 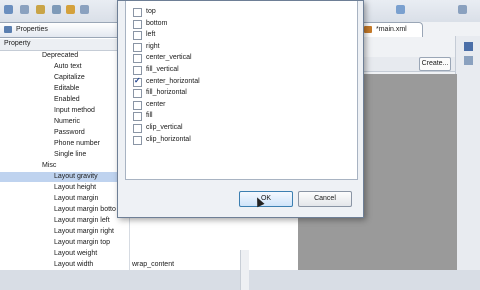 What do you see at coordinates (166, 93) in the screenshot?
I see `option-label: fill_horizontal` at bounding box center [166, 93].